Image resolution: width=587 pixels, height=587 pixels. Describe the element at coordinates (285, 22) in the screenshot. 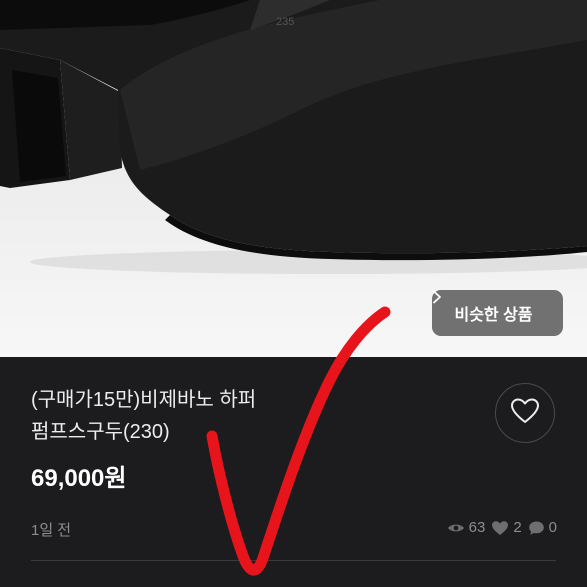

I see `size-mark: 235` at that location.